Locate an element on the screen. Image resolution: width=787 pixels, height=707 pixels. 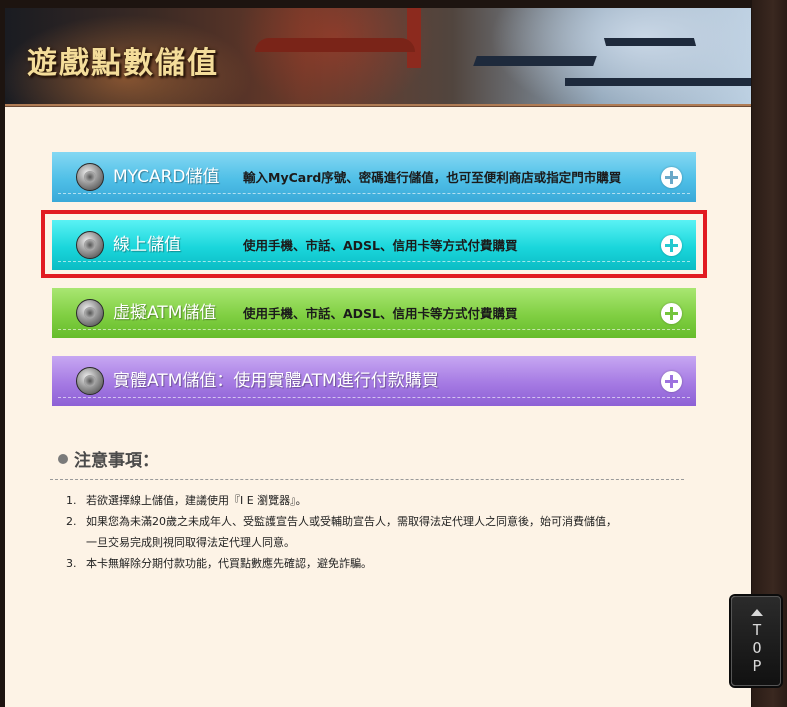
notice-heading: 注意事項： is located at coordinates (108, 458).